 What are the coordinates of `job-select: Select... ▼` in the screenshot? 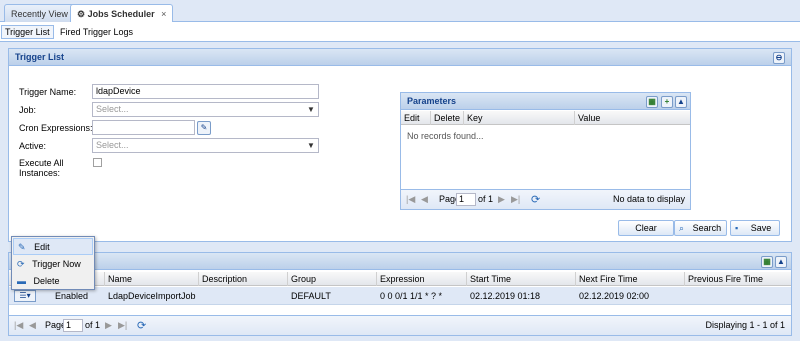 It's located at (205, 109).